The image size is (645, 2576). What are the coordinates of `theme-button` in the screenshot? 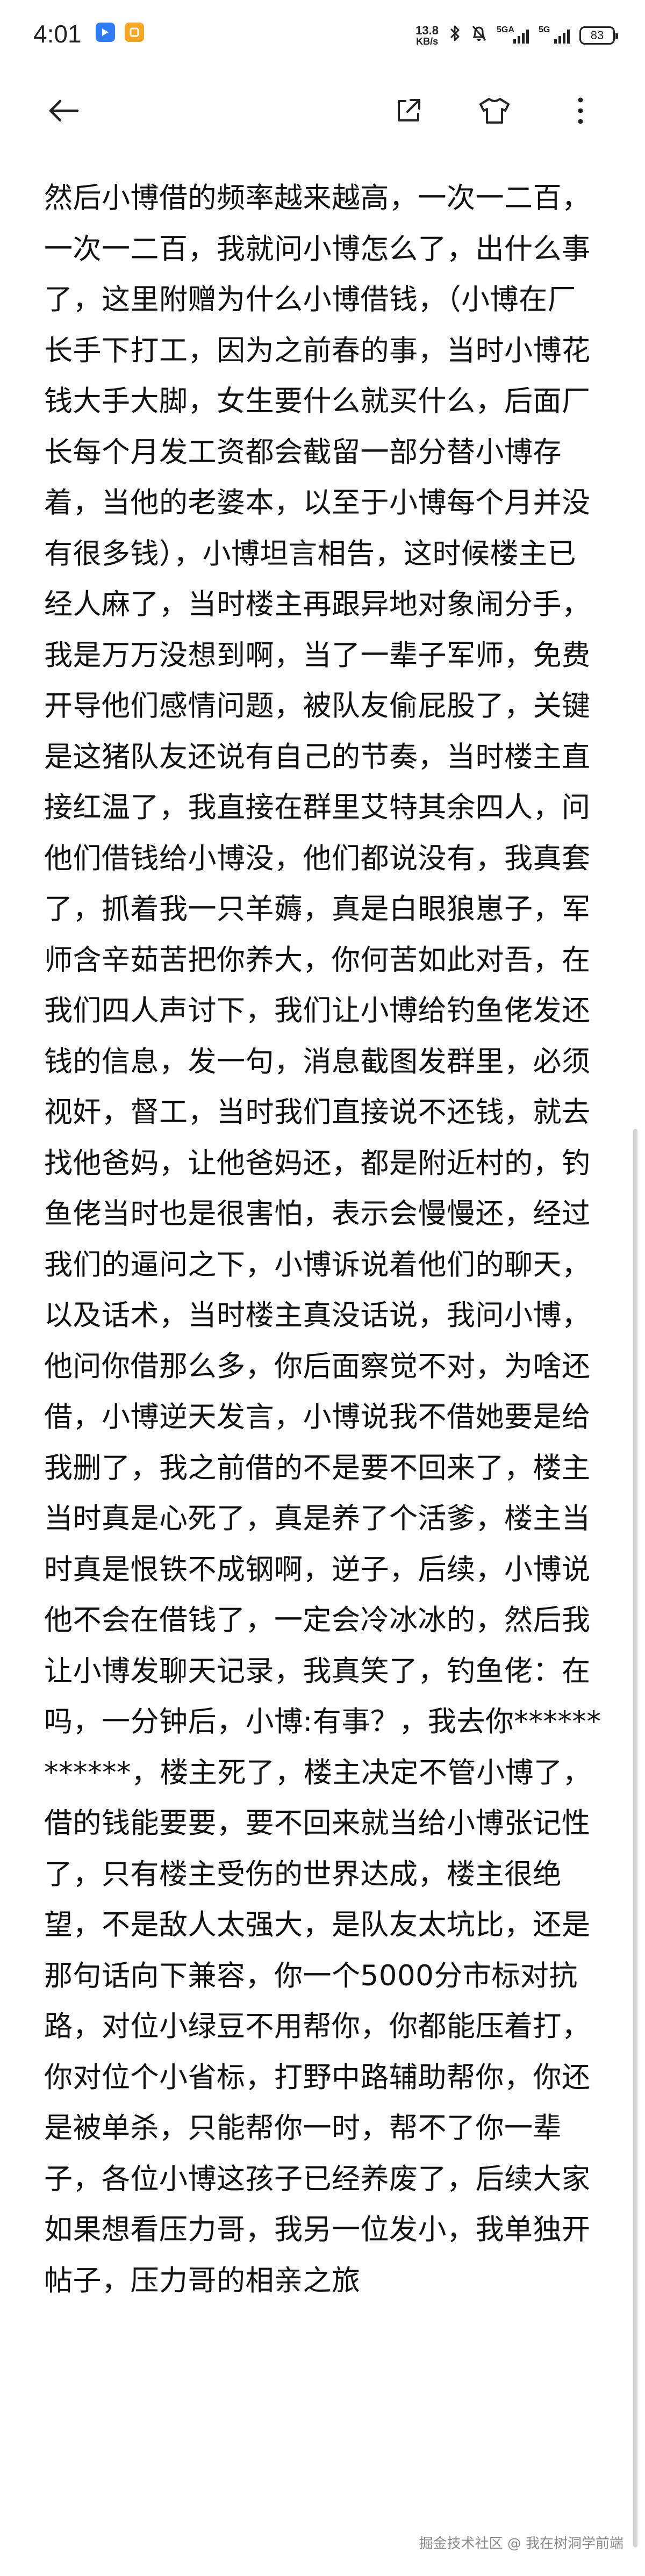 It's located at (494, 111).